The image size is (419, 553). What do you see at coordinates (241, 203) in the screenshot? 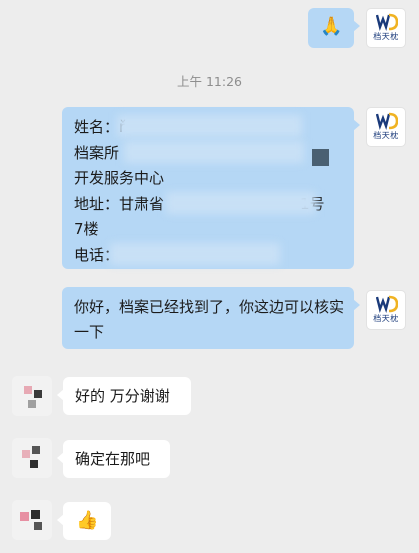
I see `privacy-blur-address` at bounding box center [241, 203].